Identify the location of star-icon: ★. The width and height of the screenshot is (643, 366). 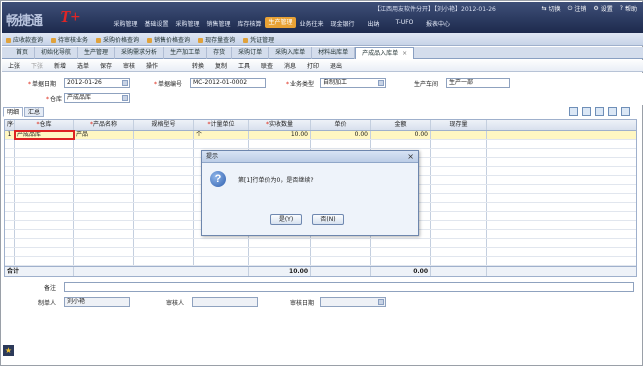
(8, 350).